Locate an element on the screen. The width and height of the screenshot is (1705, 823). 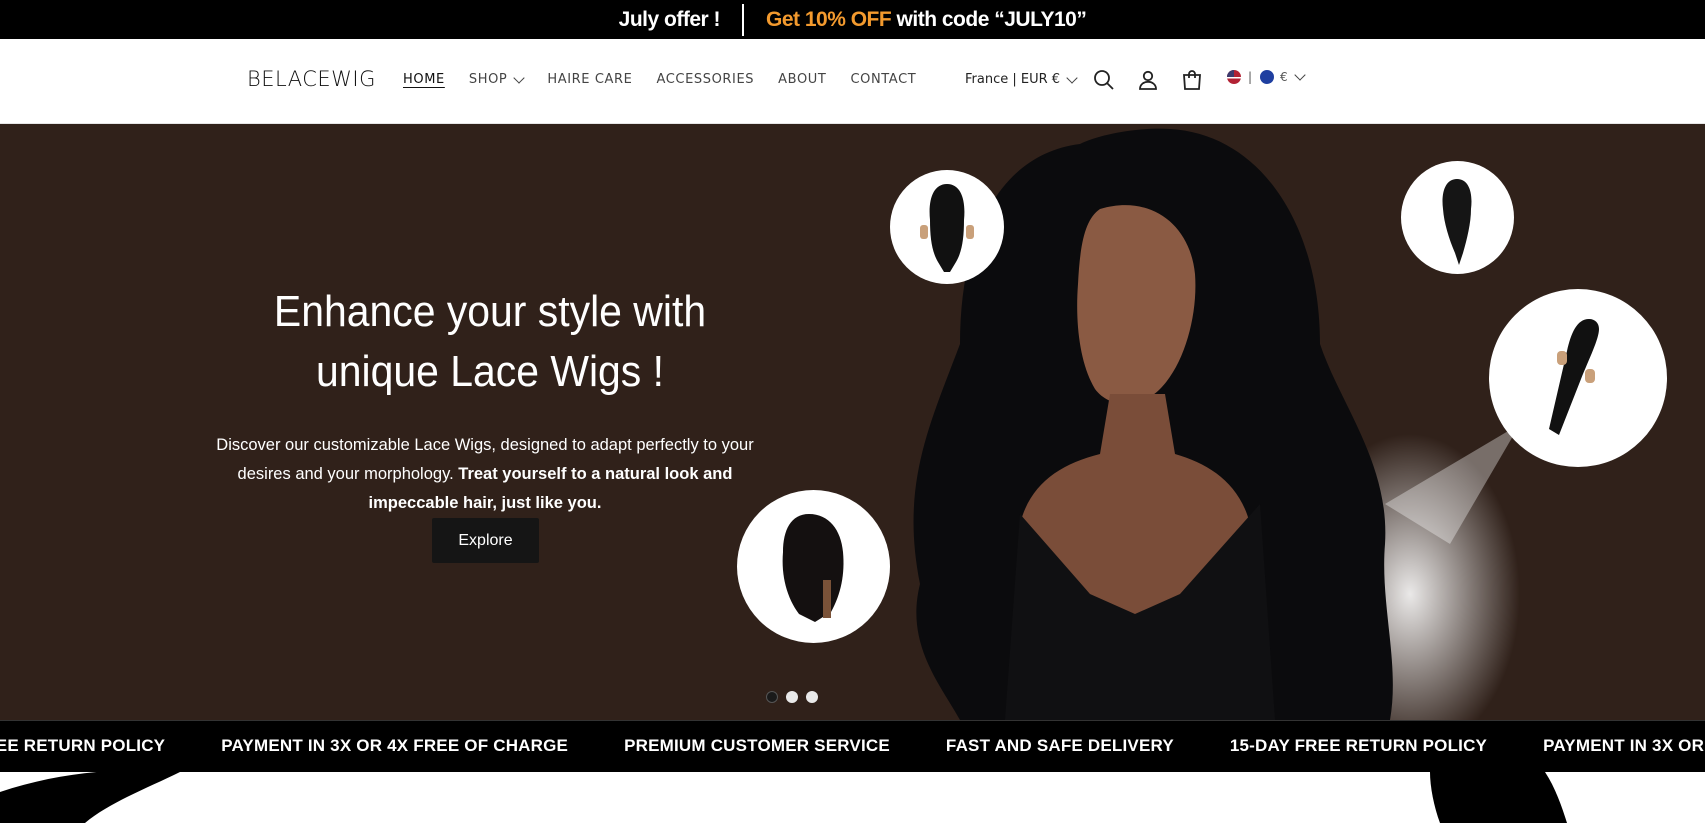
swoosh-shapes is located at coordinates (783, 797).